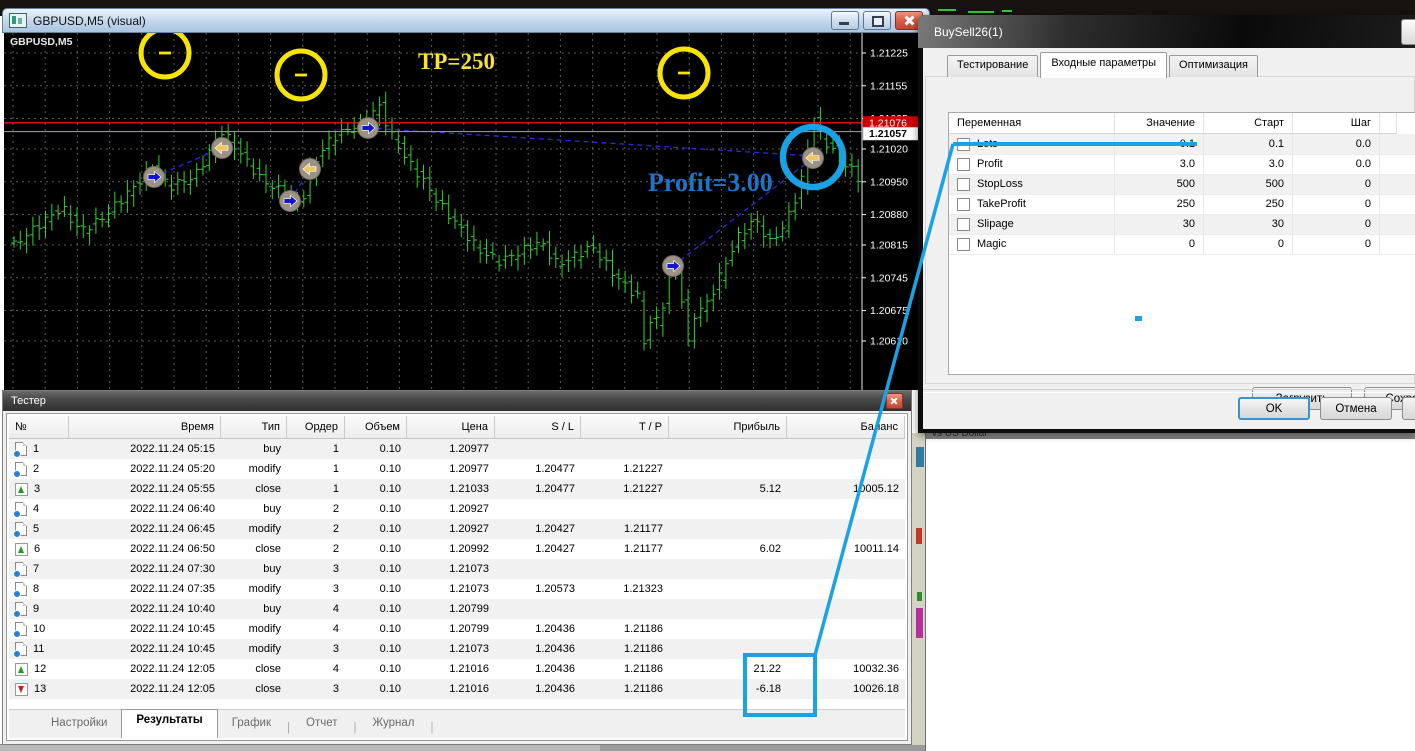 This screenshot has height=751, width=1415. Describe the element at coordinates (625, 609) in the screenshot. I see `cell-tp` at that location.